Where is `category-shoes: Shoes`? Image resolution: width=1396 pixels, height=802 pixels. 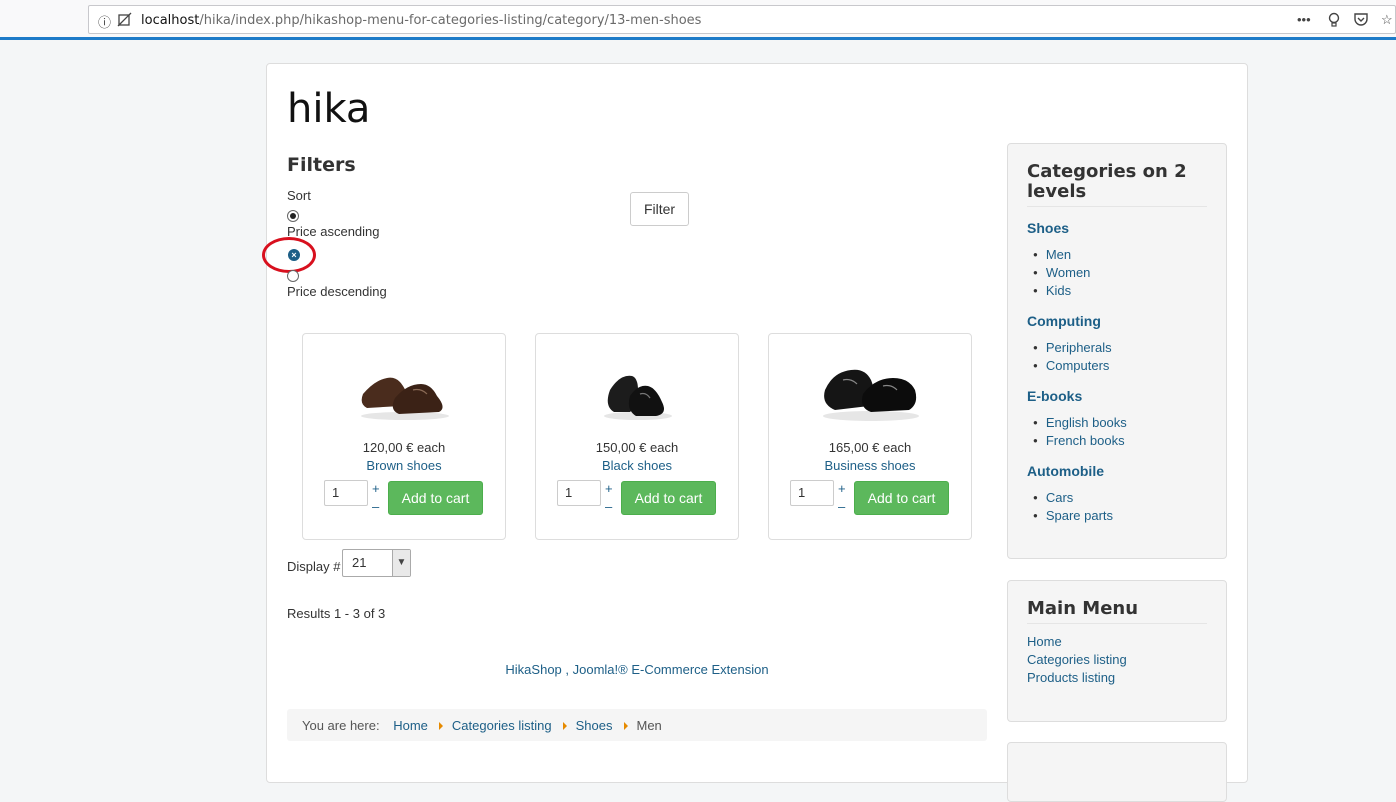 category-shoes: Shoes is located at coordinates (1117, 228).